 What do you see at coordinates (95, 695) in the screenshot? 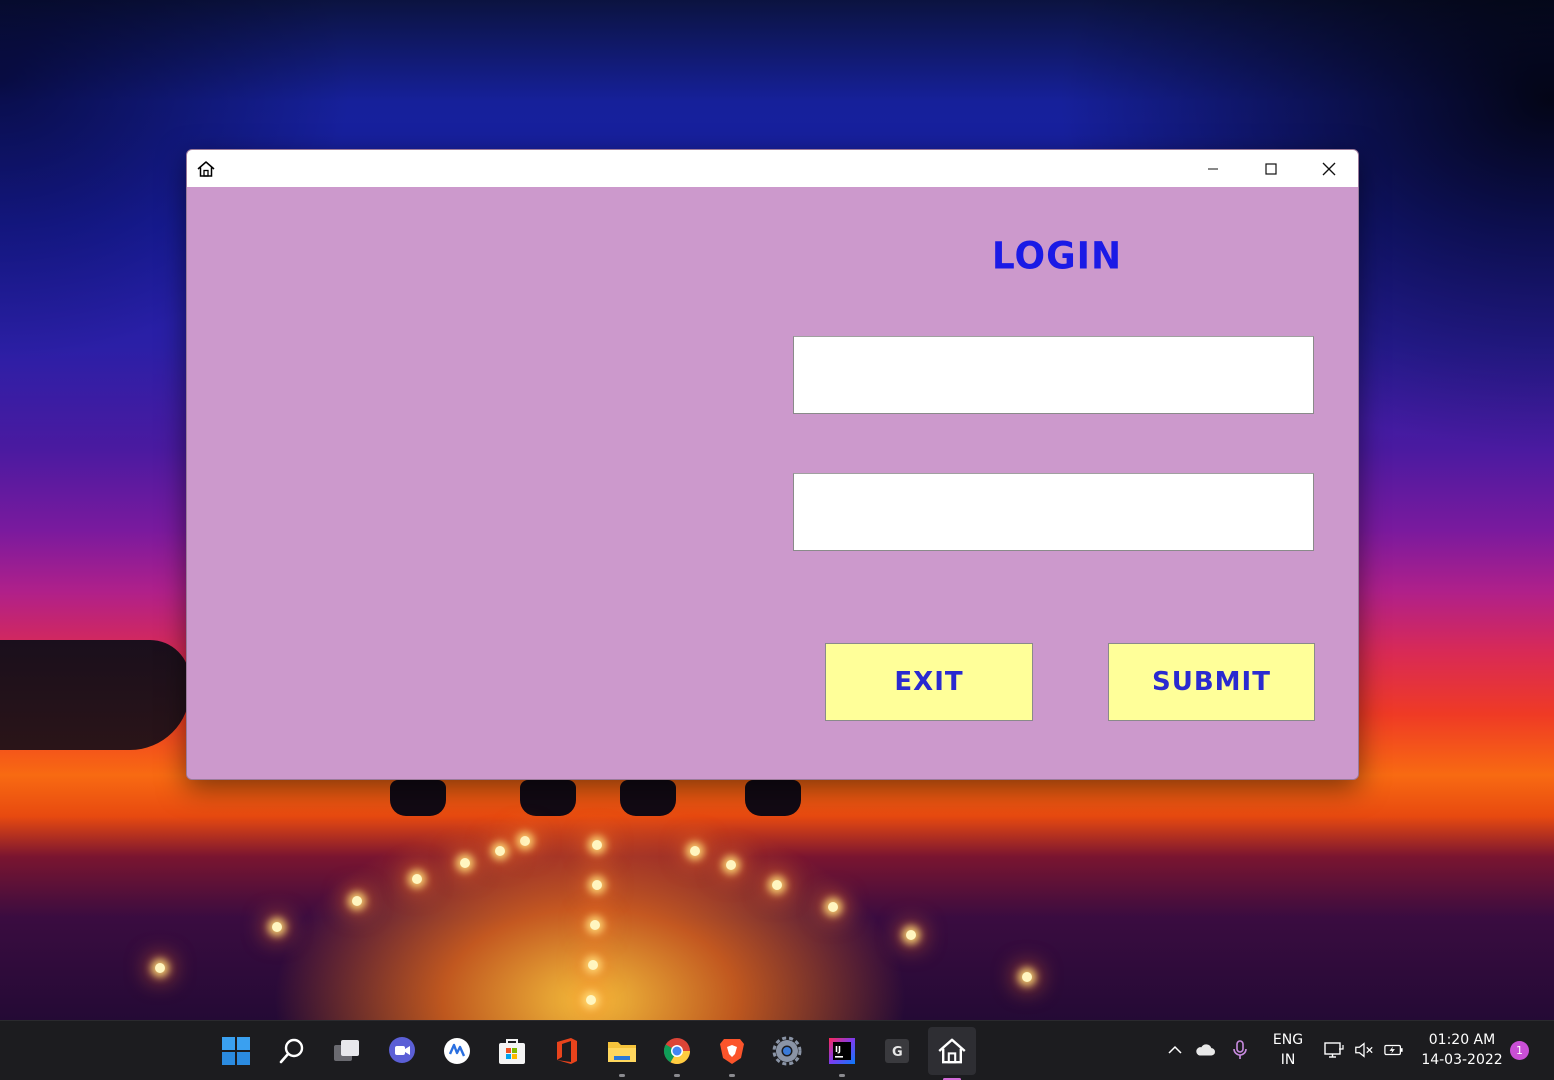
I see `airplane-wing` at bounding box center [95, 695].